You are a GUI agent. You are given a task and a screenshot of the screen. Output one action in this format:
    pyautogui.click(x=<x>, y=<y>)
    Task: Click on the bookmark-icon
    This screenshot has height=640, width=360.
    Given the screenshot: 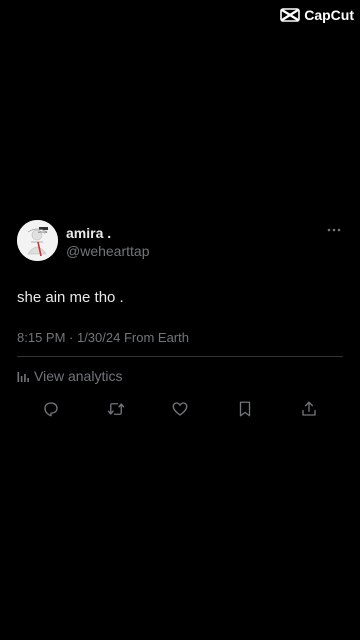 What is the action you would take?
    pyautogui.click(x=244, y=409)
    